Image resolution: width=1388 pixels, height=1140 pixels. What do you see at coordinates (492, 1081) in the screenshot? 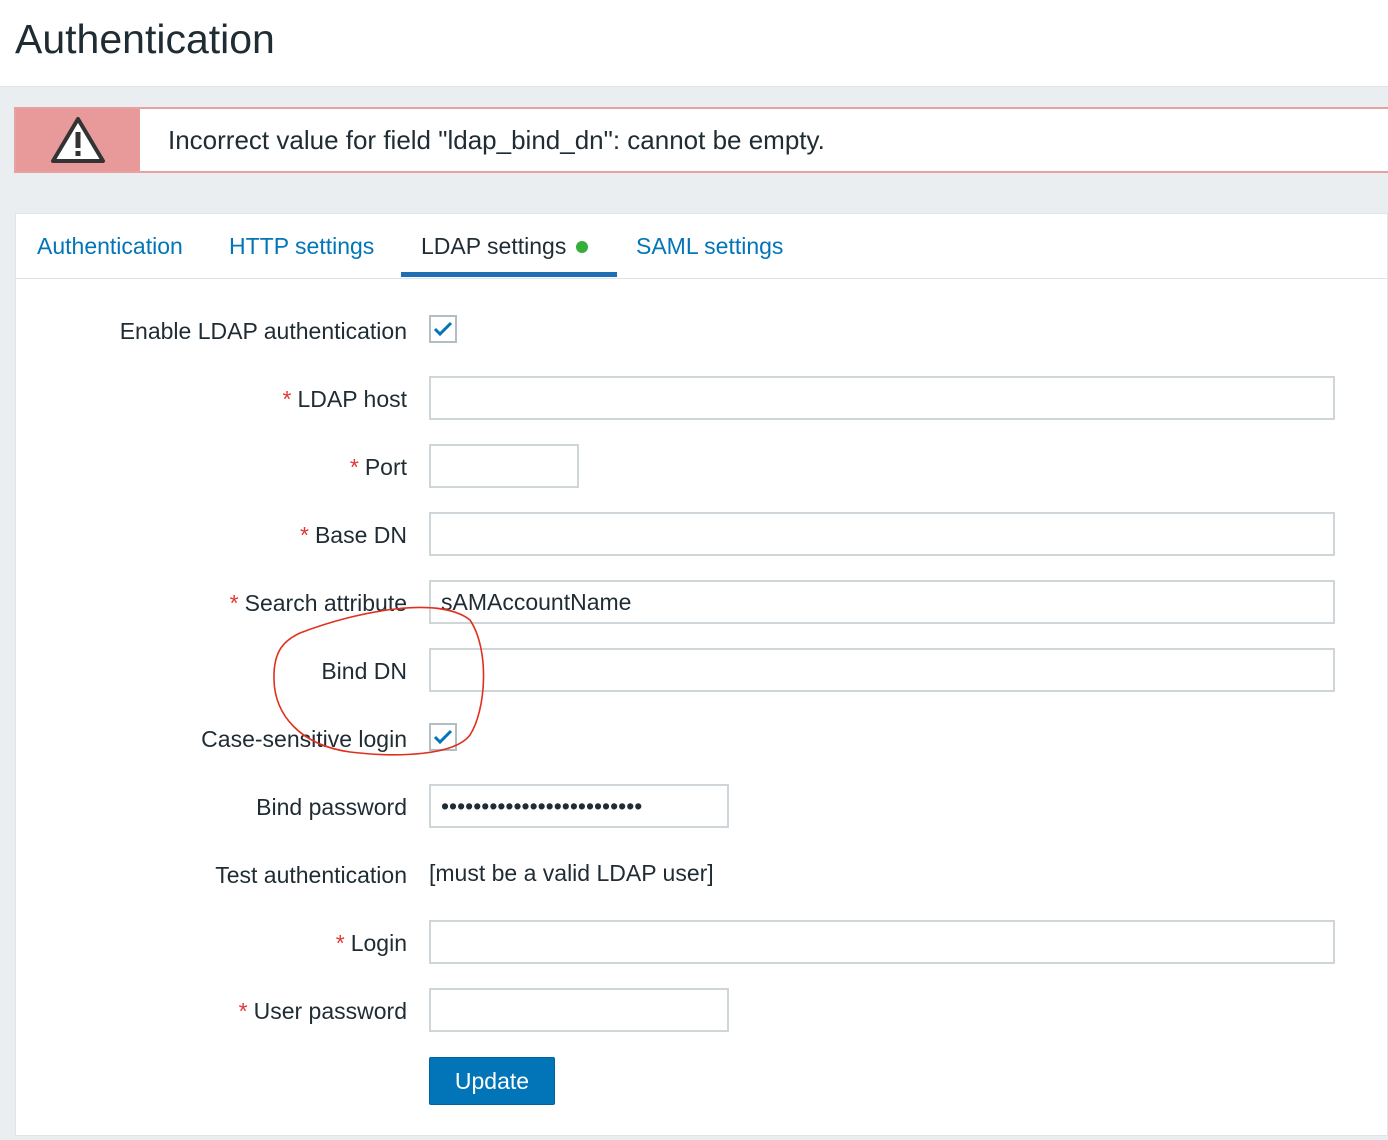
I see `update-button: Update` at bounding box center [492, 1081].